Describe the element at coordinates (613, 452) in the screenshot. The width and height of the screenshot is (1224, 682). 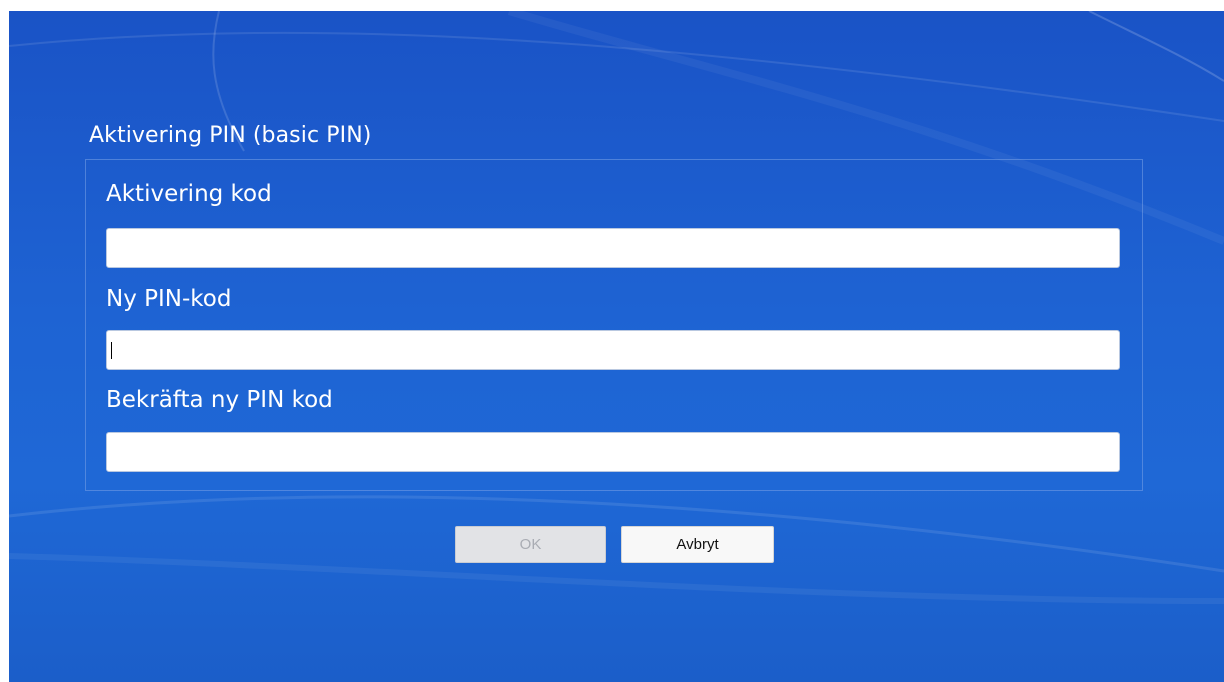
I see `confirm-pin-input` at that location.